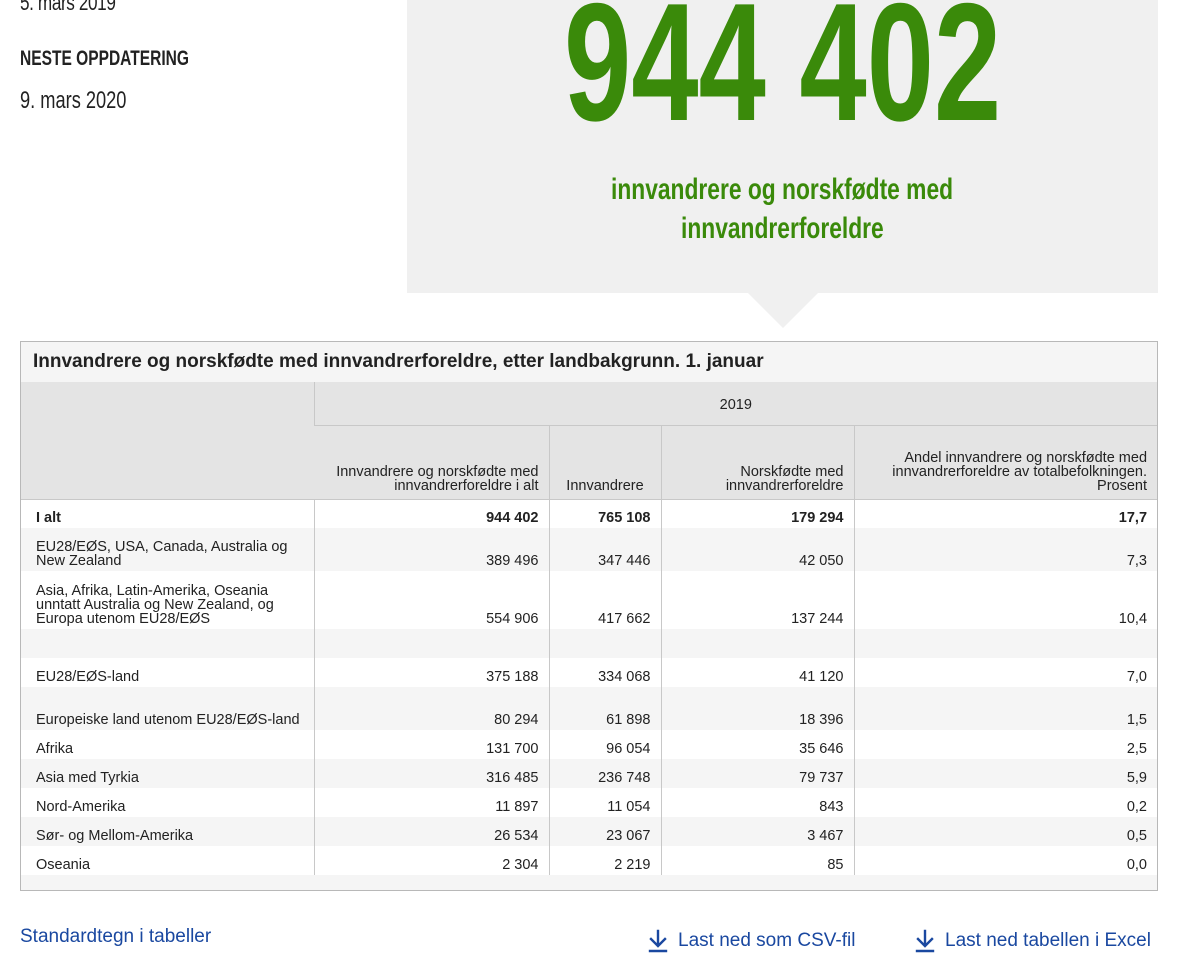  What do you see at coordinates (604, 708) in the screenshot?
I see `cell-immigrants: 61 898` at bounding box center [604, 708].